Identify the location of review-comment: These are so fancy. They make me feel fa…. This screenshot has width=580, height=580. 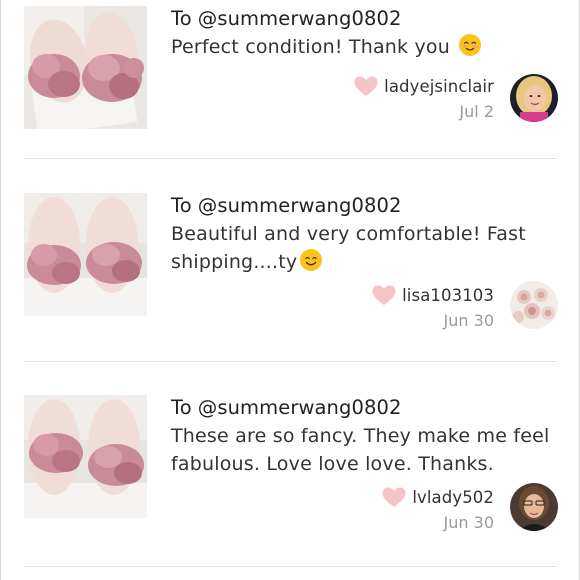
(361, 450).